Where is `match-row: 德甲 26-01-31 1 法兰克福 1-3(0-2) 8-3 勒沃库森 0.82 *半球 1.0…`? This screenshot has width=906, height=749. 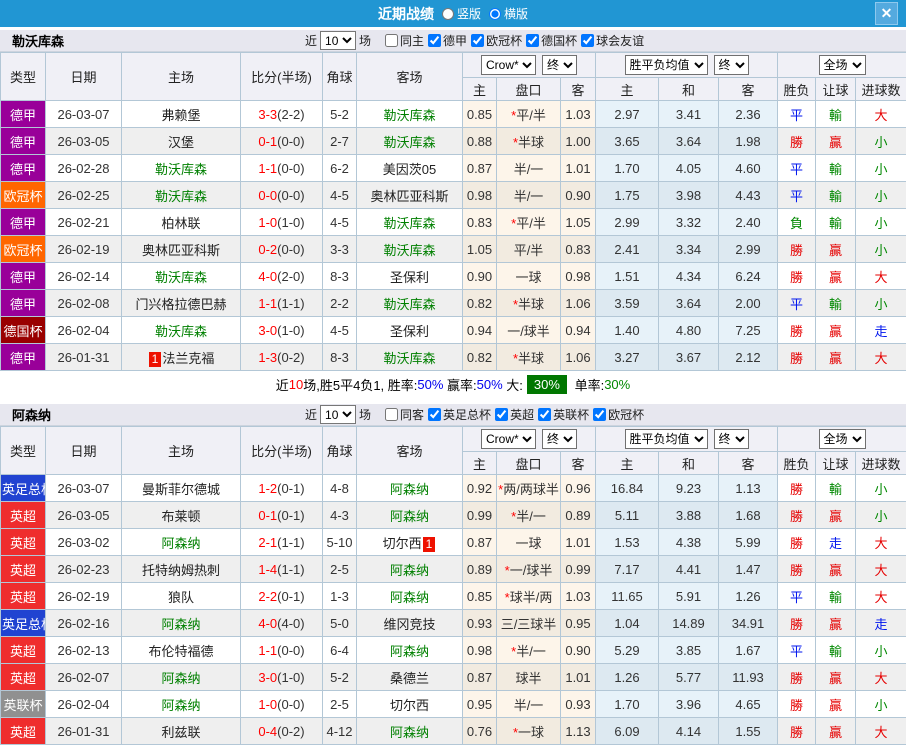 match-row: 德甲 26-01-31 1 法兰克福 1-3(0-2) 8-3 勒沃库森 0.82 *半球 1.0… is located at coordinates (453, 357).